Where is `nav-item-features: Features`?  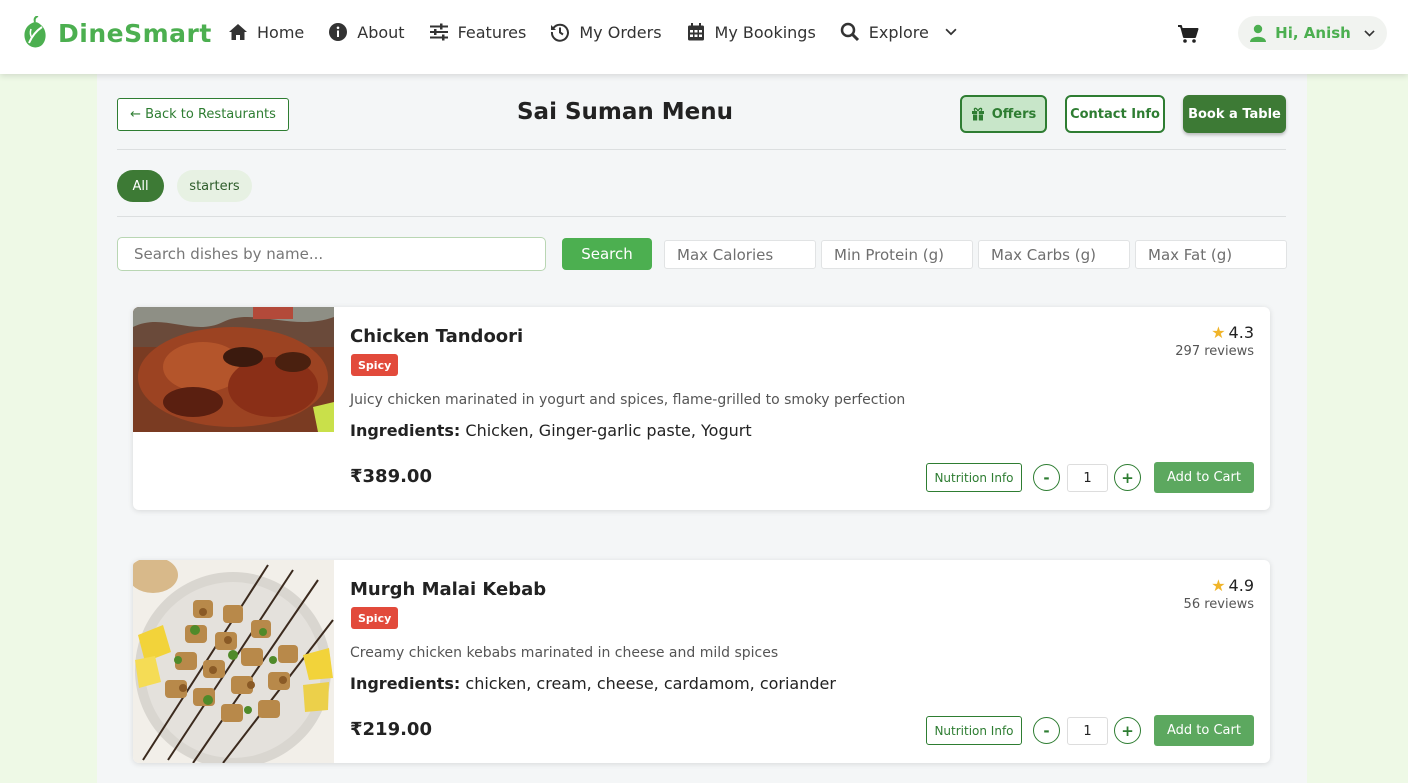 nav-item-features: Features is located at coordinates (478, 32).